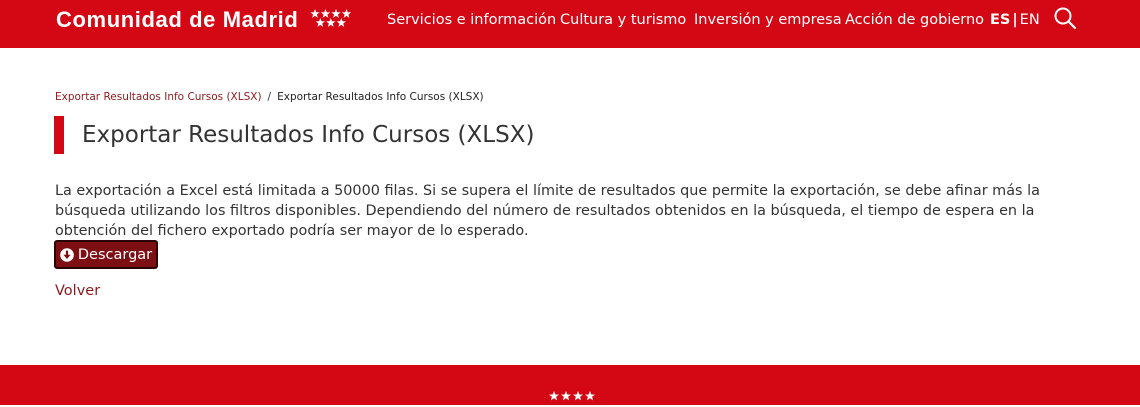  I want to click on back-link: Volver, so click(77, 291).